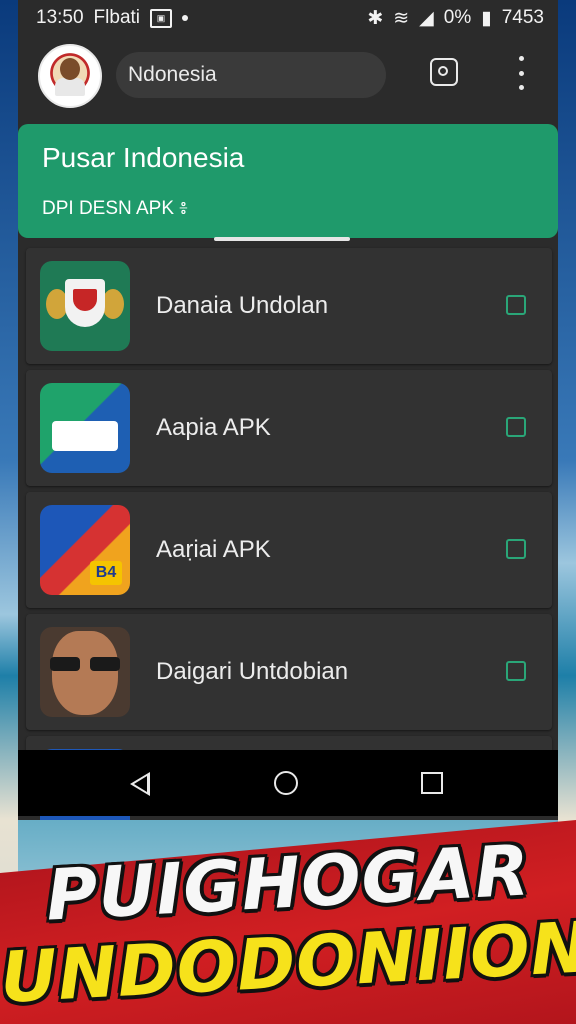  I want to click on banner-subtitle: DPI DESN APK ៖, so click(115, 208).